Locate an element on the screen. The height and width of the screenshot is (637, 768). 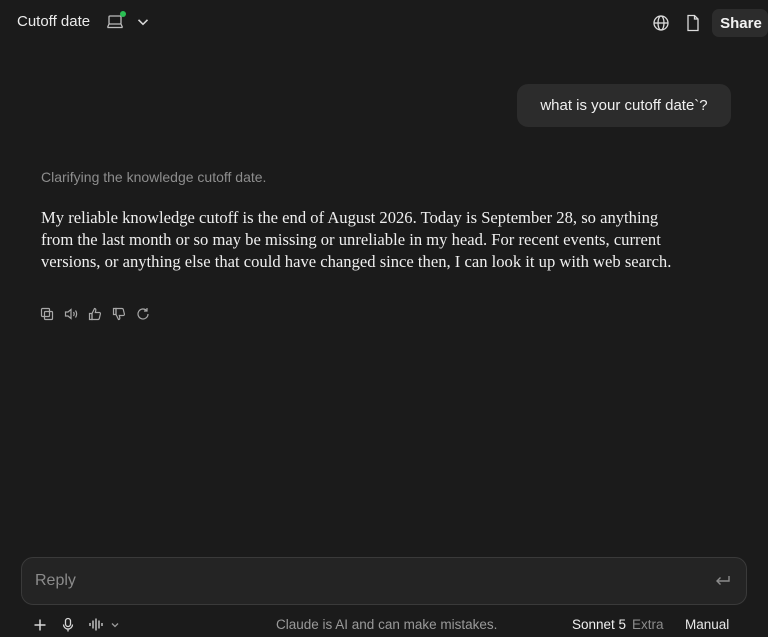
thinking-summary: Clarifying the knowledge cutoff date. is located at coordinates (153, 177).